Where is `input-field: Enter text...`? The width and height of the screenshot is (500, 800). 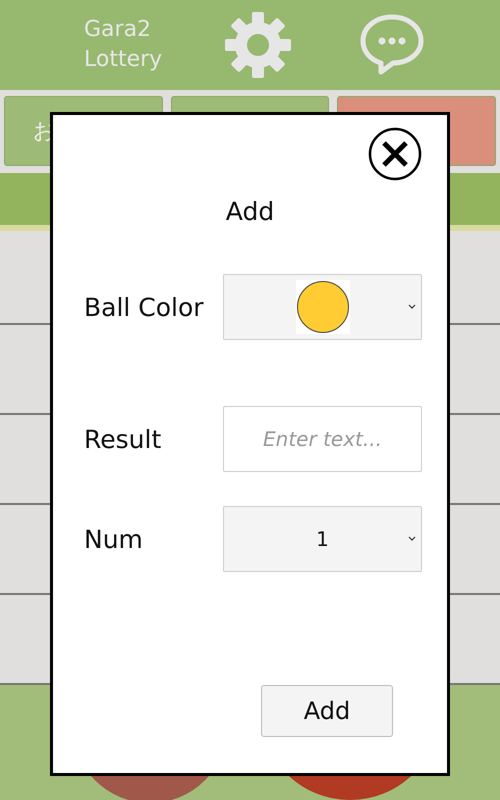
input-field: Enter text... is located at coordinates (322, 439).